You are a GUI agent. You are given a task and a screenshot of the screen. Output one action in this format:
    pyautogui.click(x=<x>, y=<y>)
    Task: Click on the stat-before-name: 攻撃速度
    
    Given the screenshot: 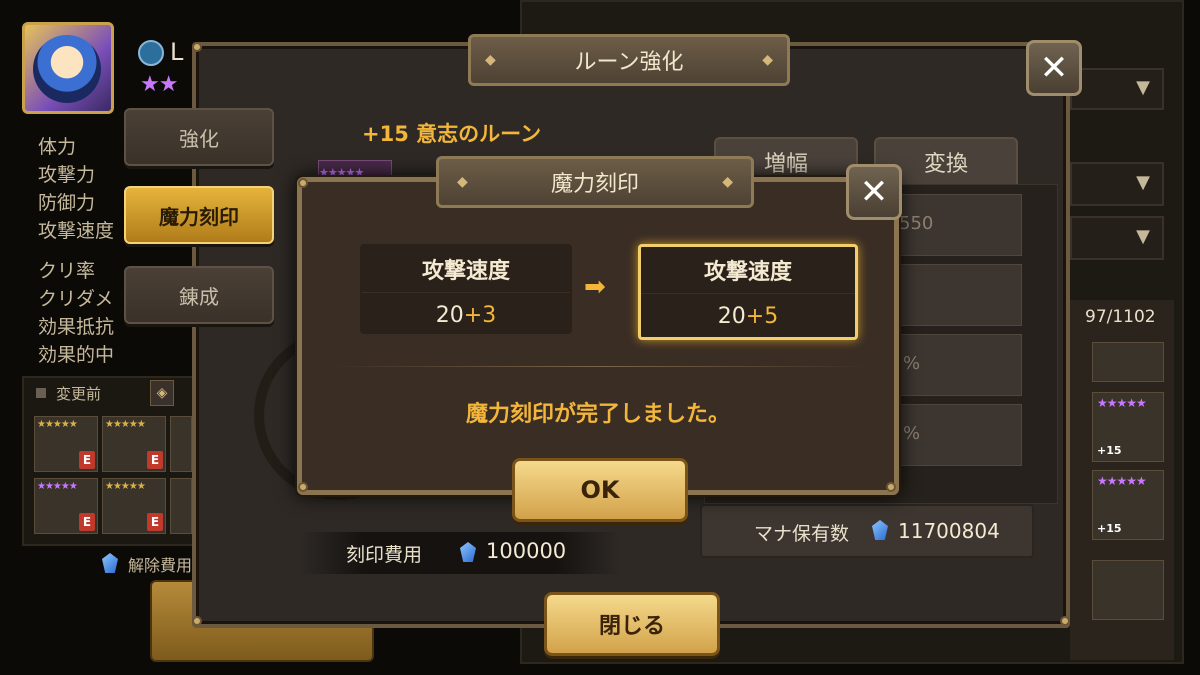 What is the action you would take?
    pyautogui.click(x=466, y=269)
    